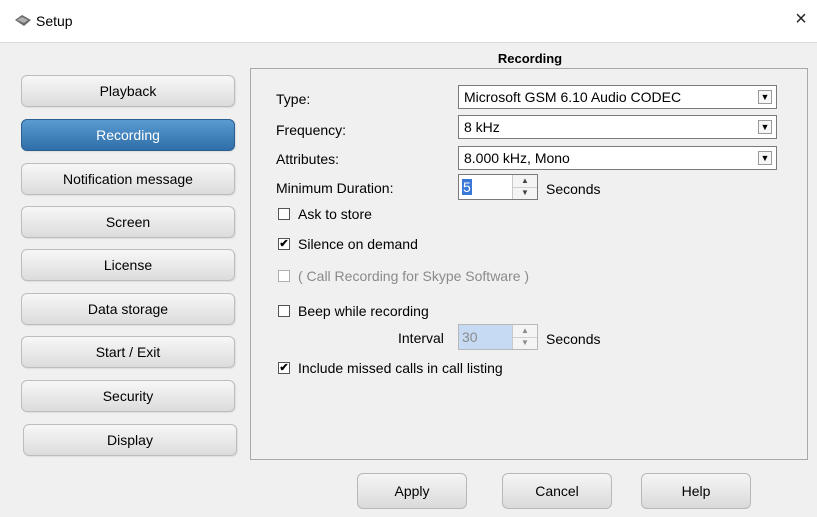 Image resolution: width=817 pixels, height=517 pixels. I want to click on ask-to-store-checkbox, so click(284, 214).